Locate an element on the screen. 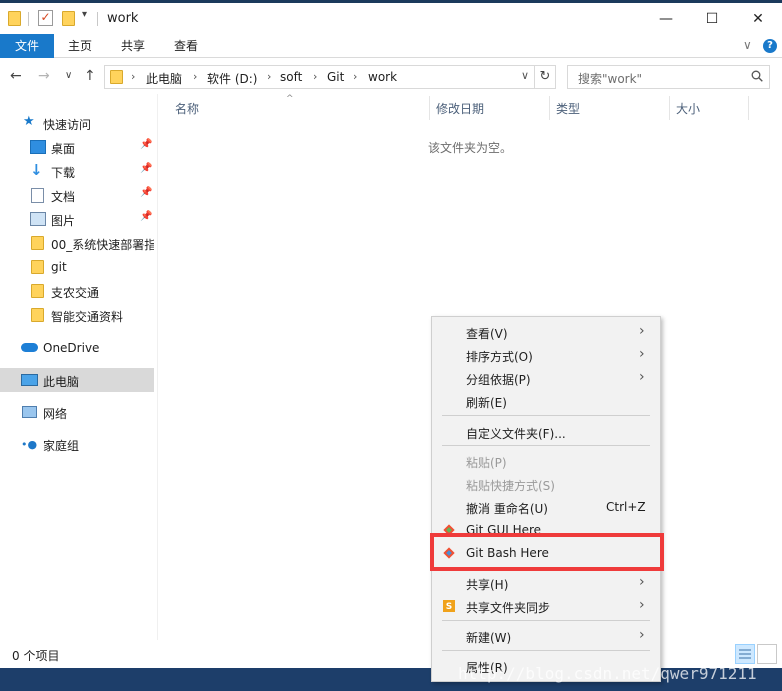  tab-file: 文件 is located at coordinates (27, 46).